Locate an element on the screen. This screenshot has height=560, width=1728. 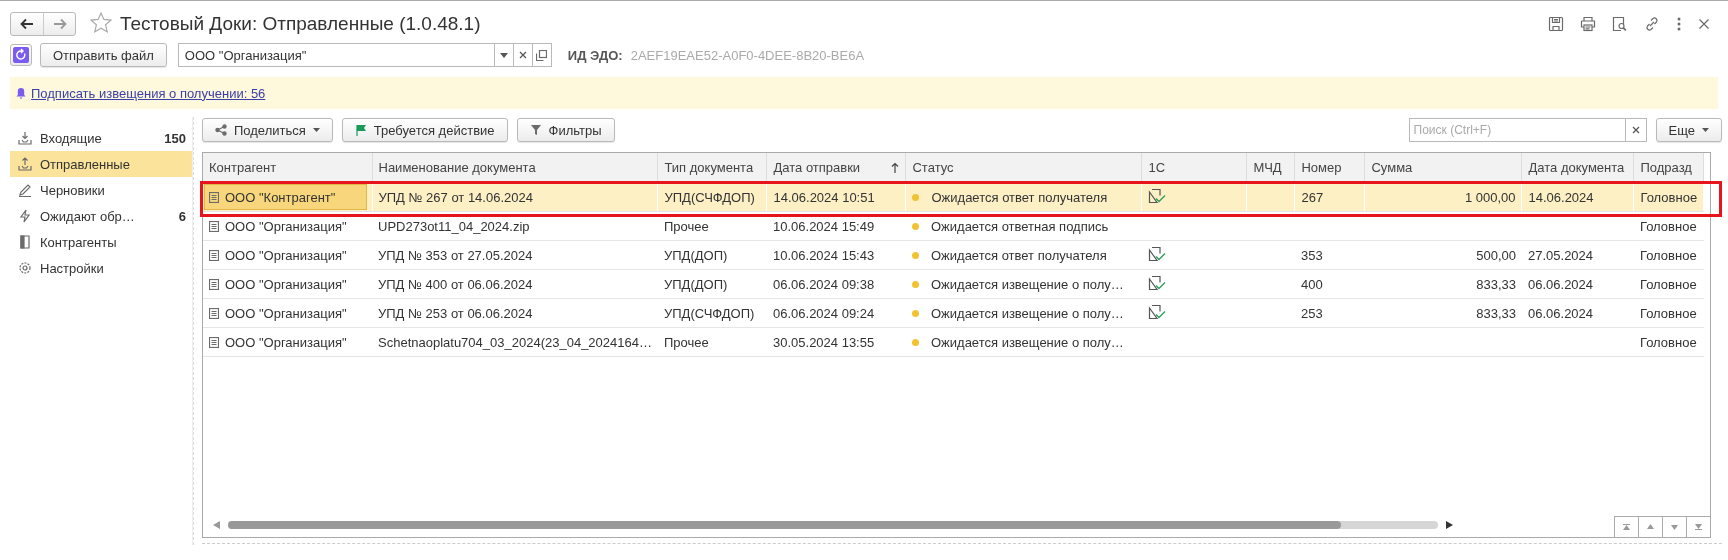
first-icon is located at coordinates (1626, 527).